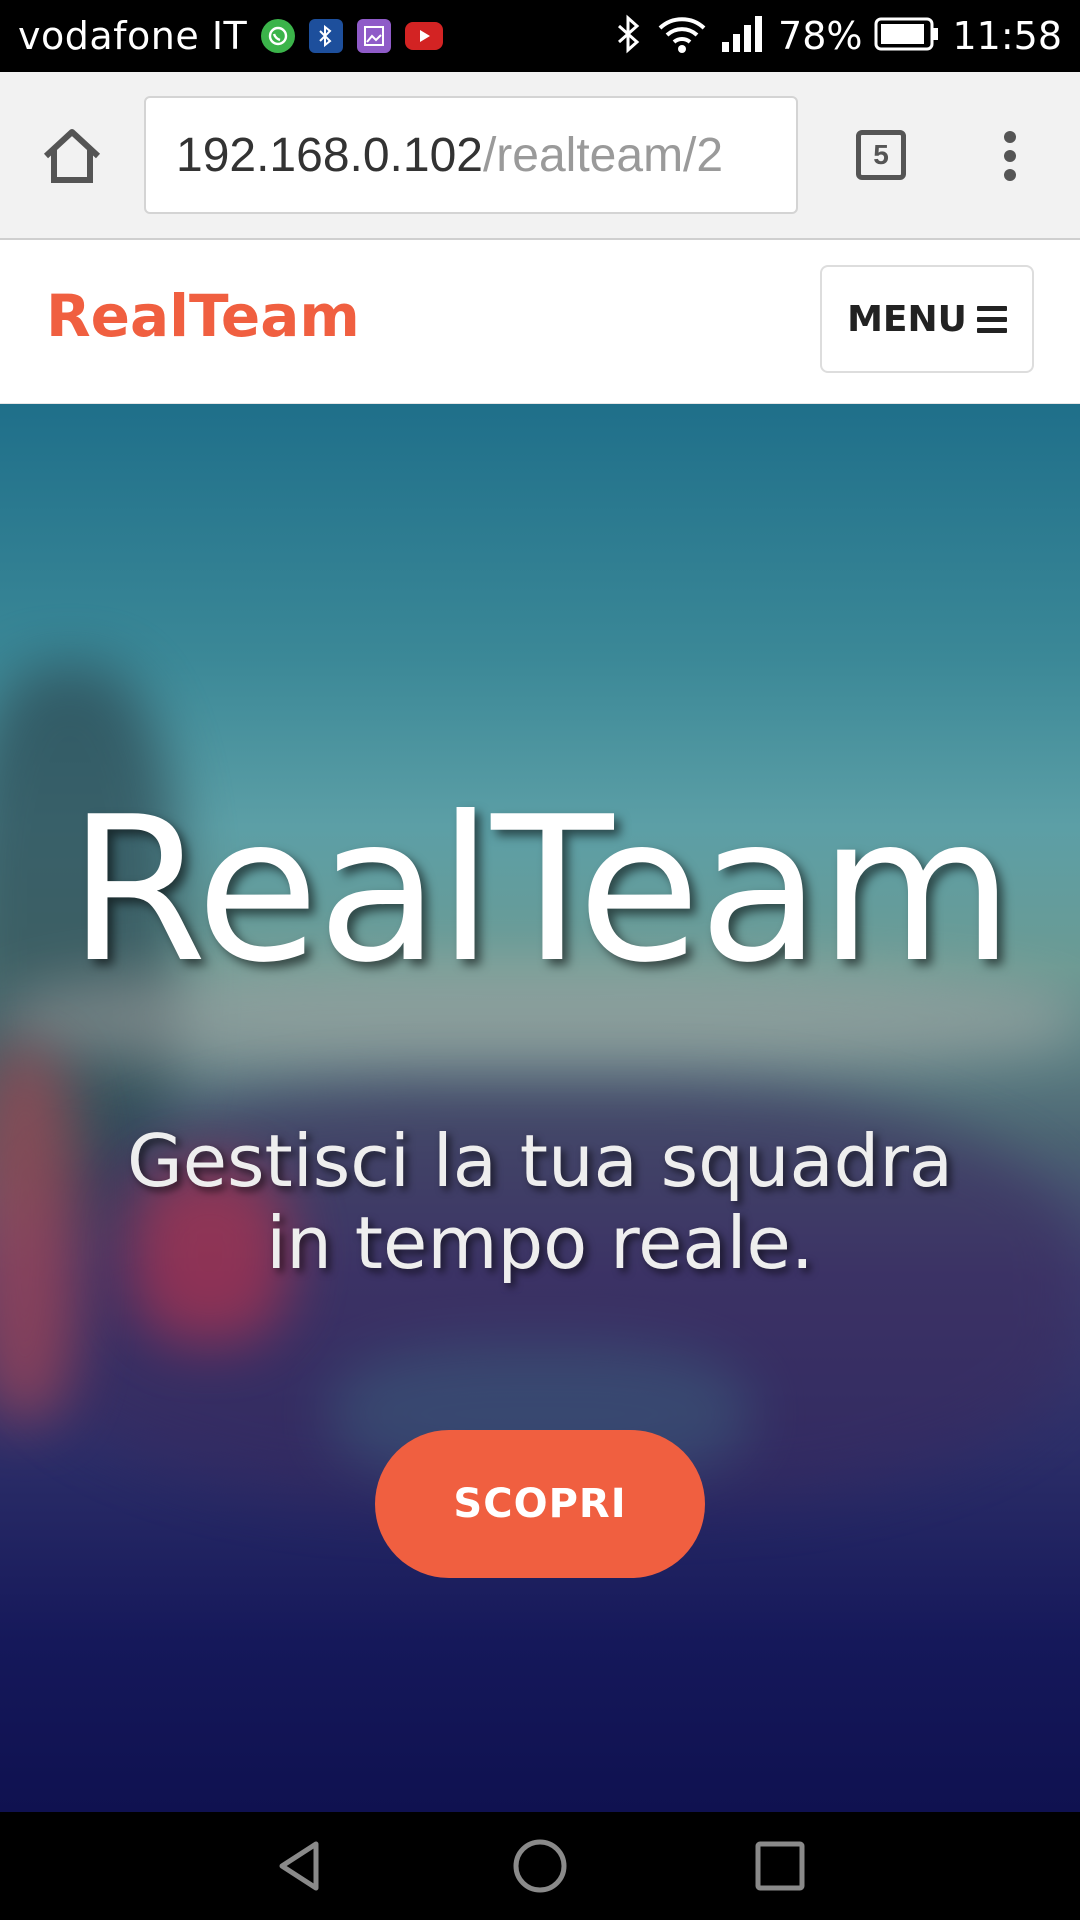 This screenshot has width=1080, height=1920. I want to click on hamburger-icon, so click(991, 319).